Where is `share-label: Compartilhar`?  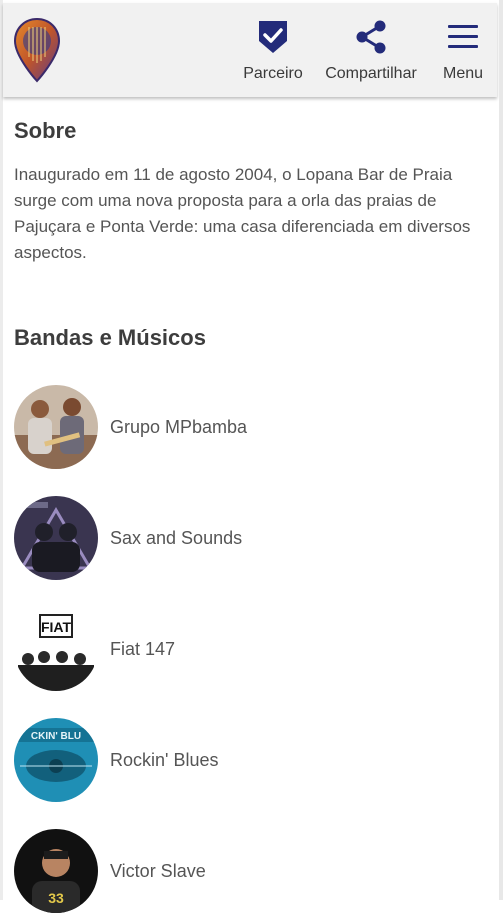
share-label: Compartilhar is located at coordinates (371, 73).